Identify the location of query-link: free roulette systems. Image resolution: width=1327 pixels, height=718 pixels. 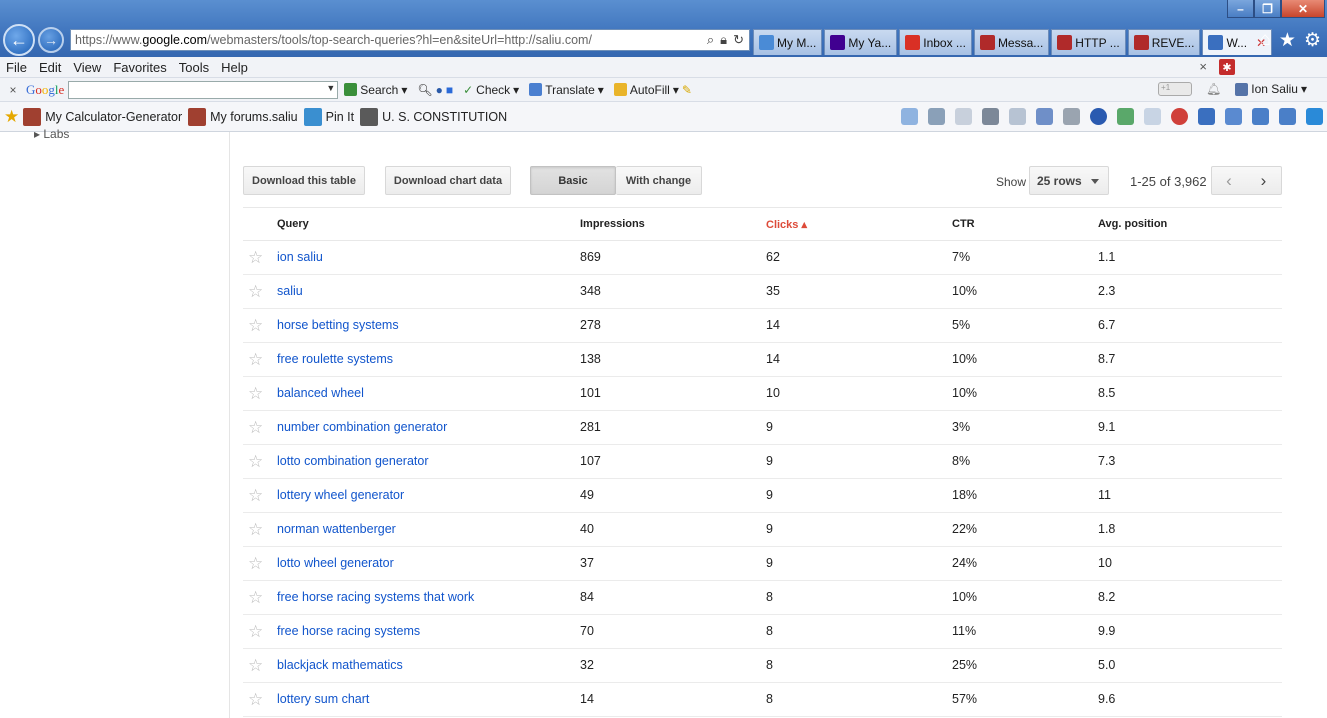
(335, 359).